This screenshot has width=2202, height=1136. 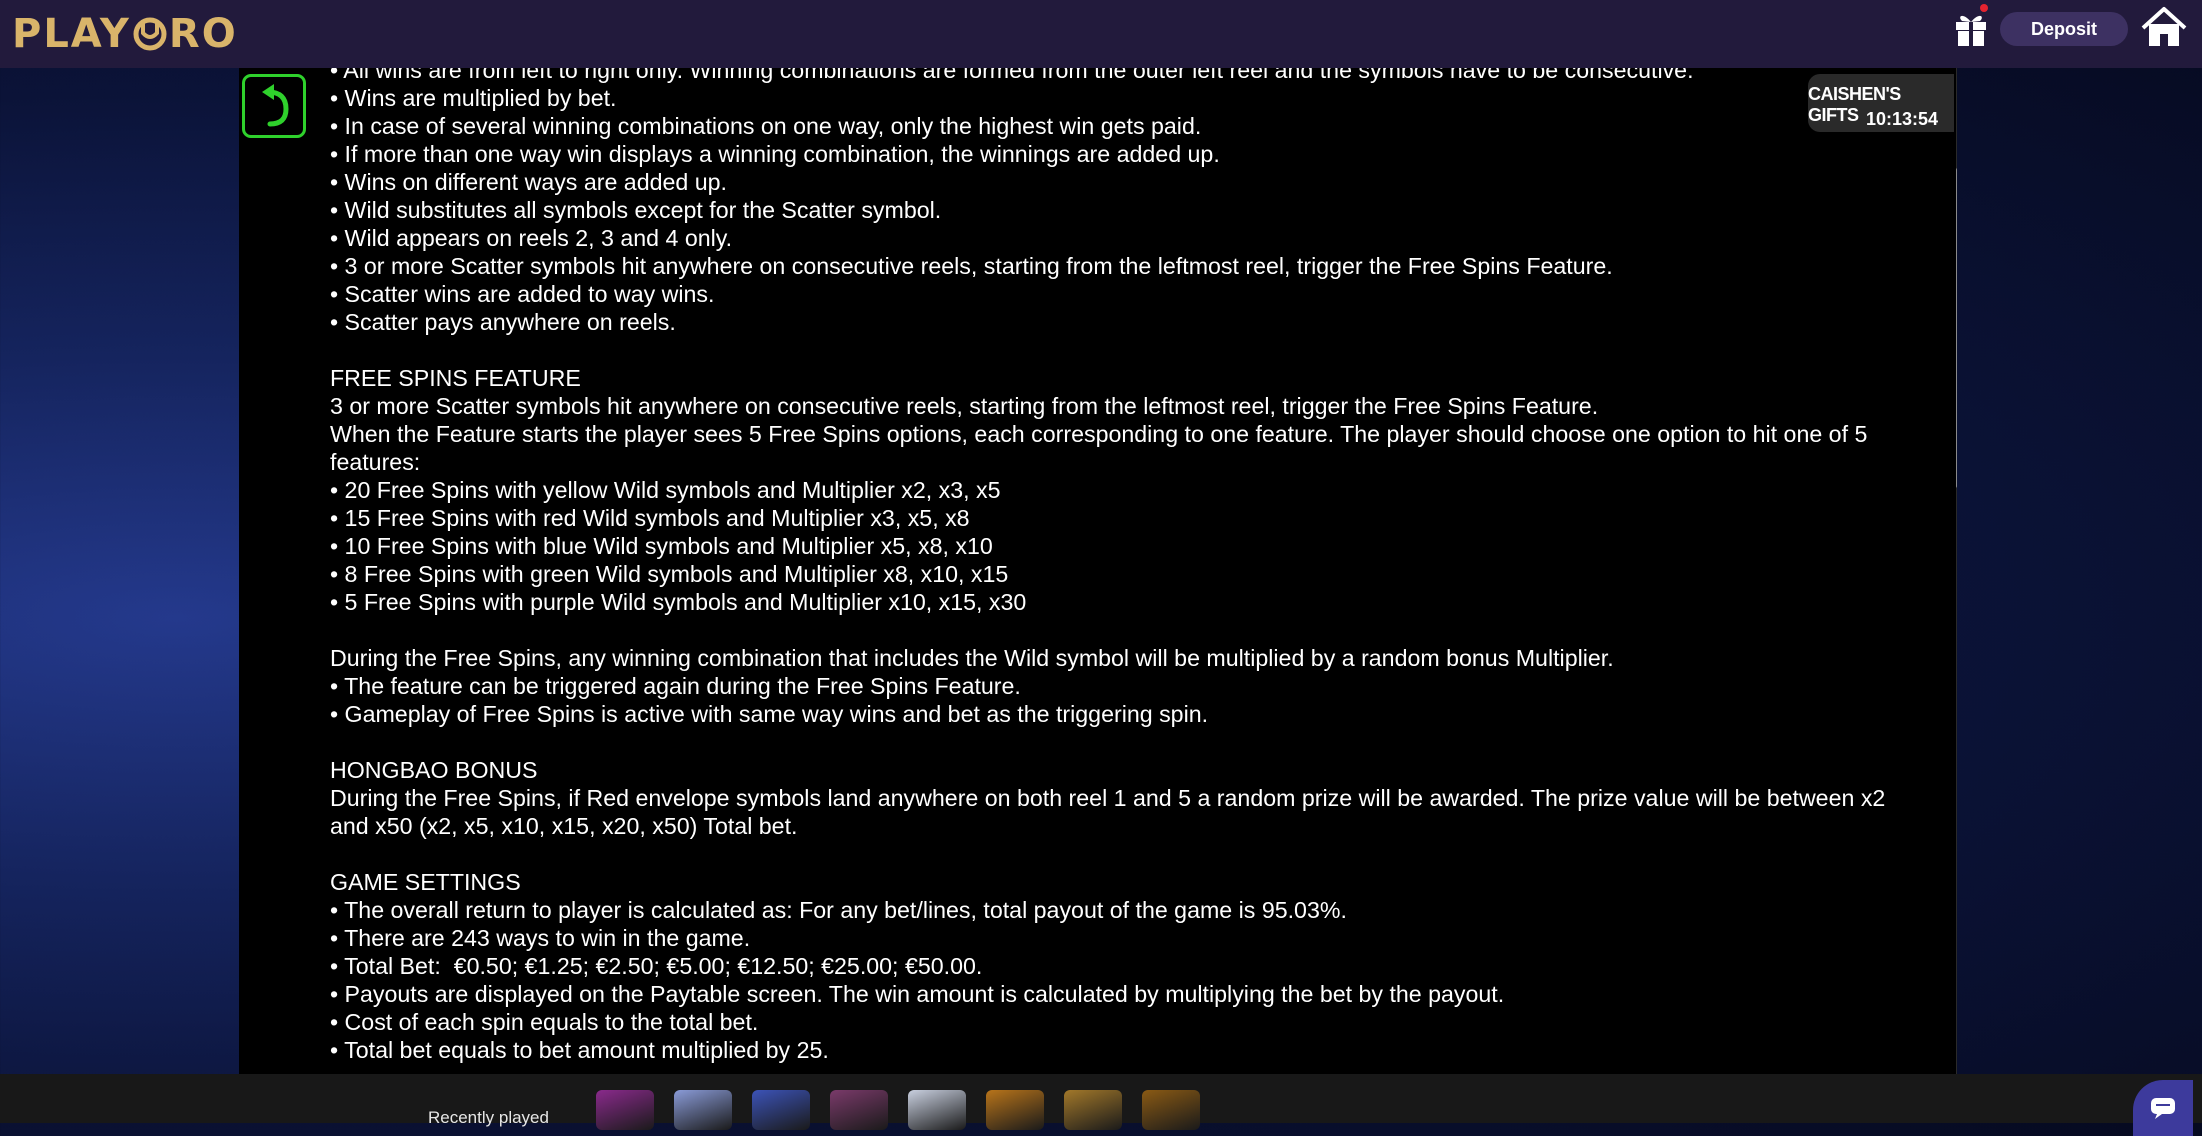 I want to click on rules-scrollbar, so click(x=1956, y=571).